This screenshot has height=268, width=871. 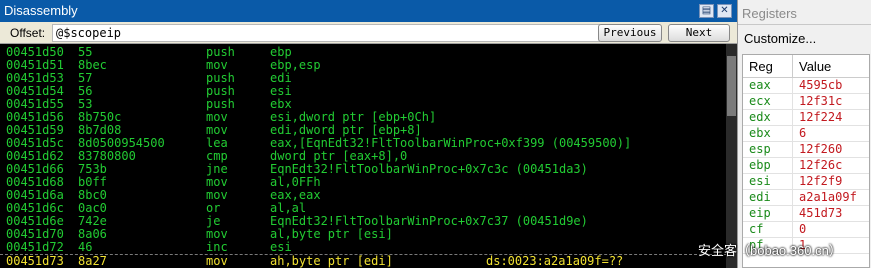 I want to click on register-value: 12f2f9, so click(x=820, y=181).